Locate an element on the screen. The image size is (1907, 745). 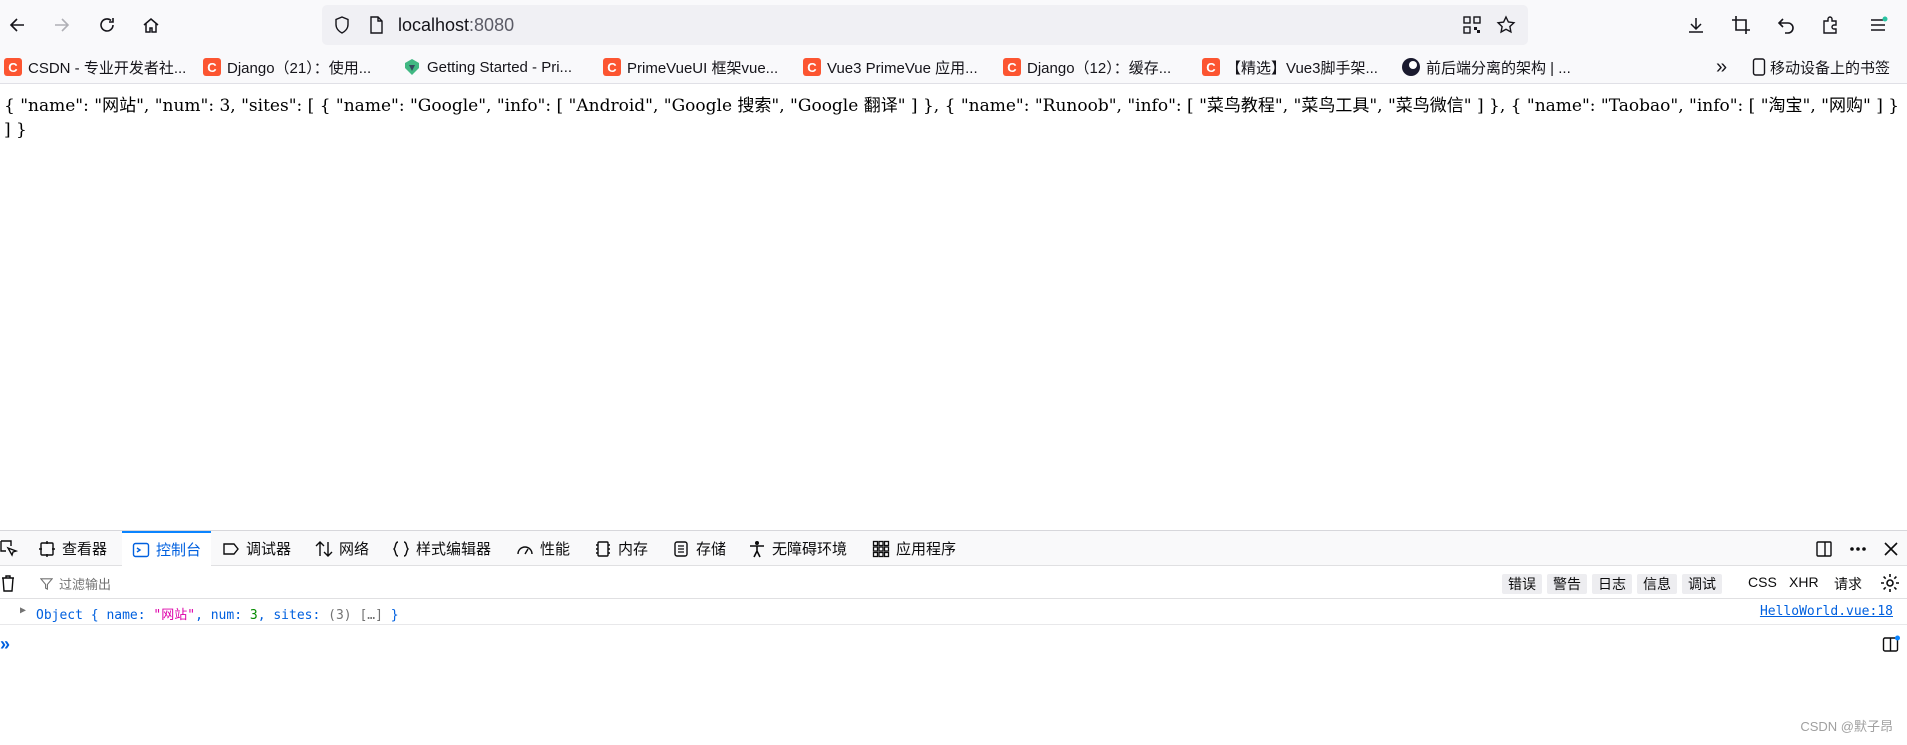
mobile-bookmarks: 移动设备上的书签 is located at coordinates (1821, 67).